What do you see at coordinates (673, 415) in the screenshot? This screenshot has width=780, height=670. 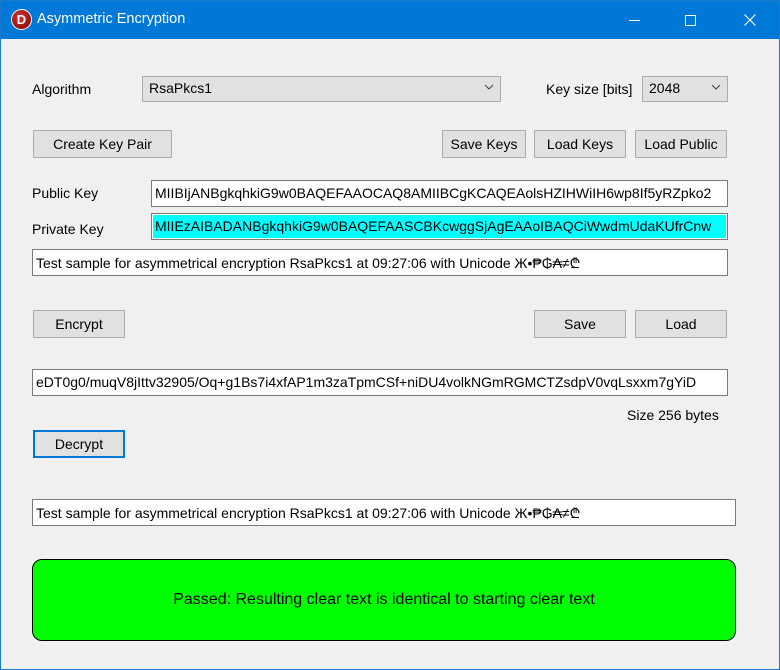 I see `cipher-size-label: Size 256 bytes` at bounding box center [673, 415].